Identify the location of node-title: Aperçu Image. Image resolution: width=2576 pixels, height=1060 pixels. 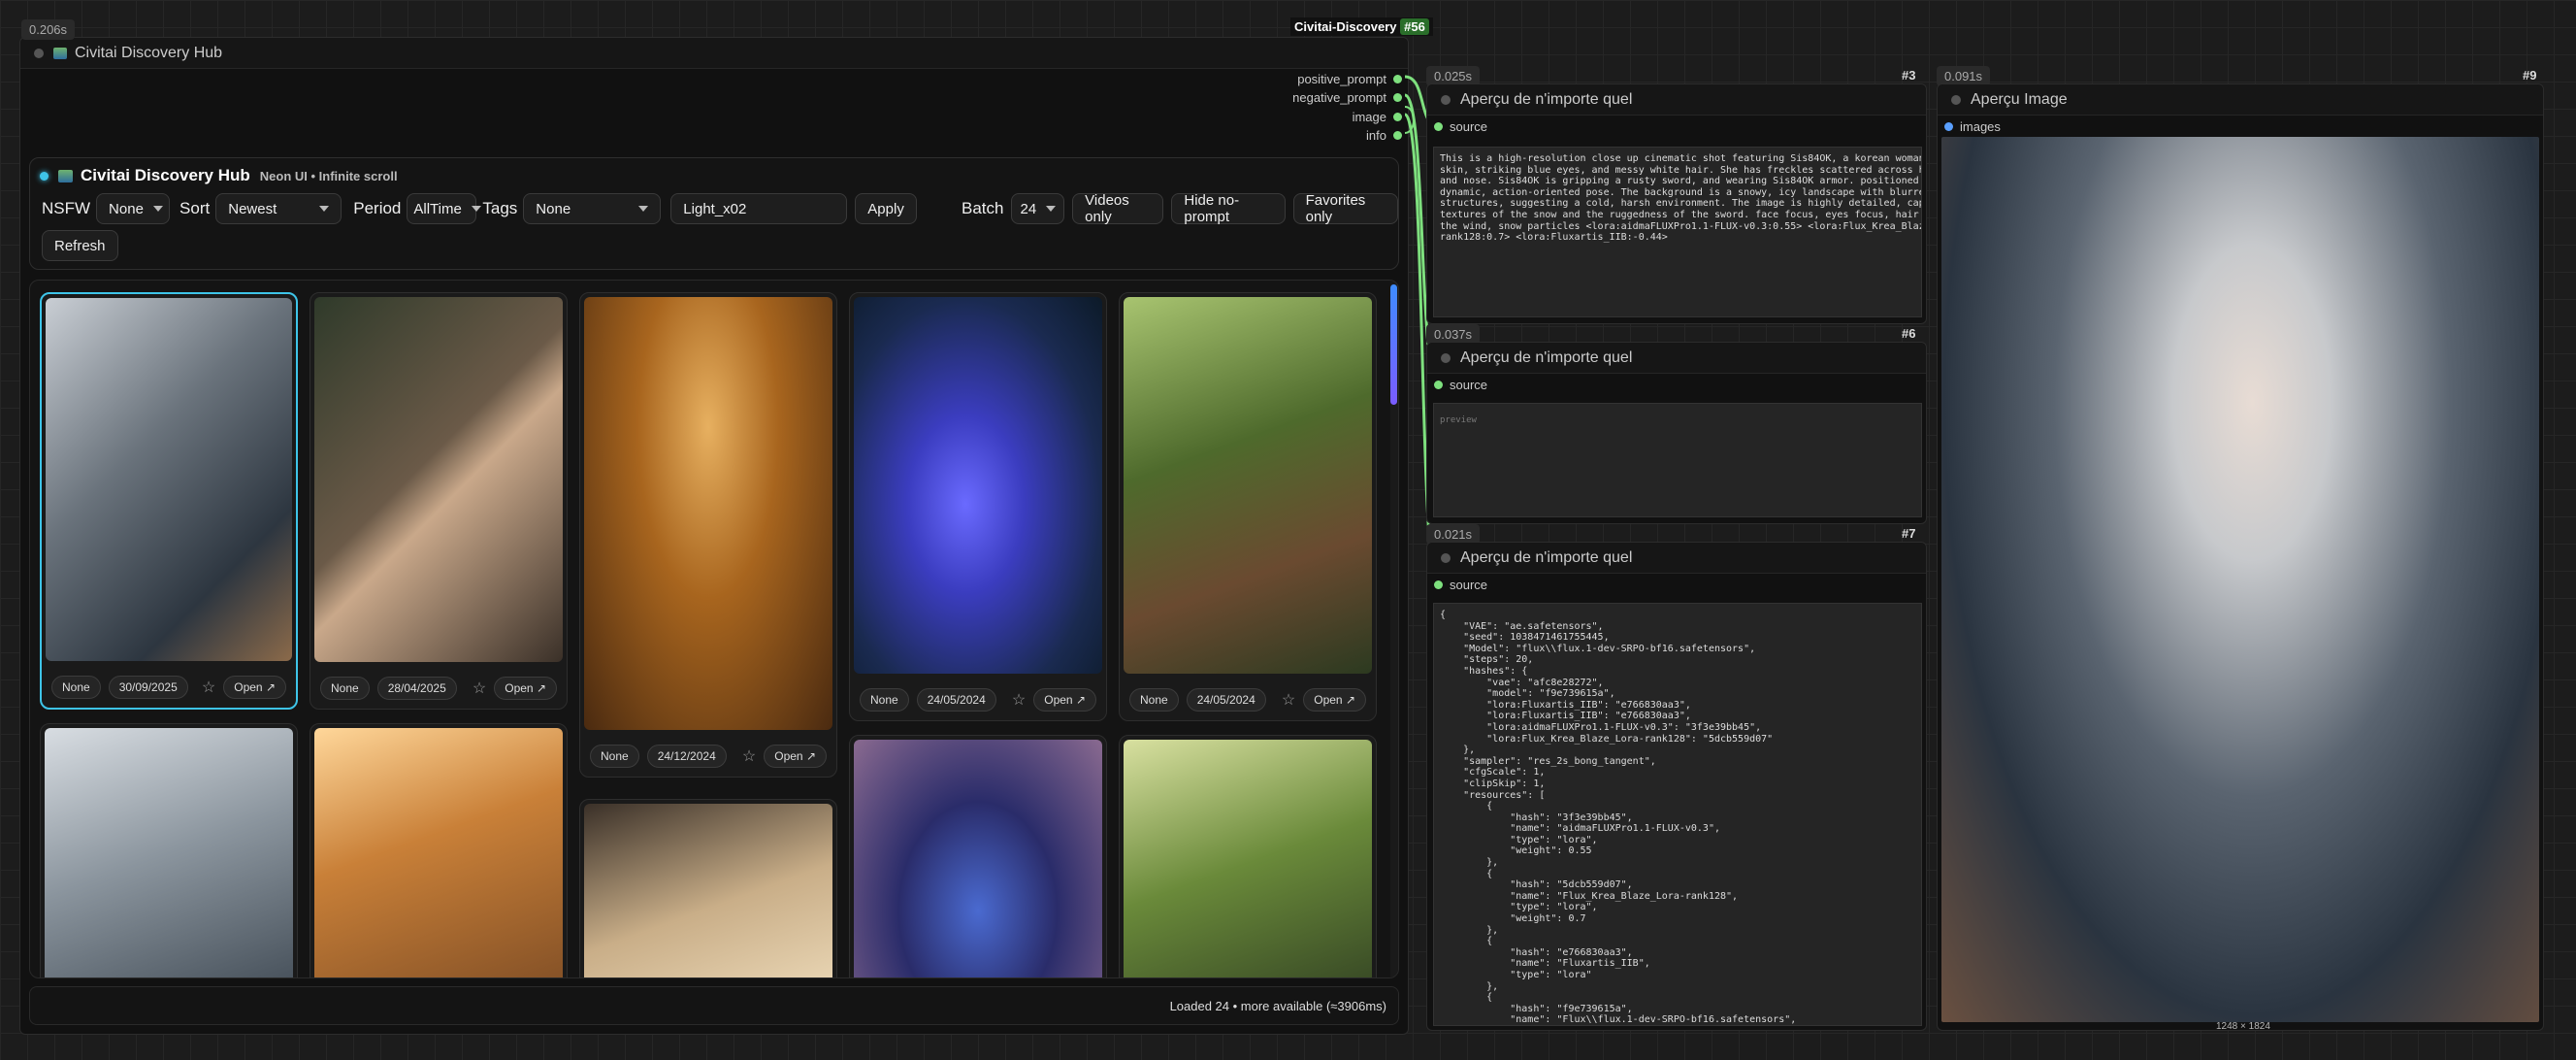
(2019, 99).